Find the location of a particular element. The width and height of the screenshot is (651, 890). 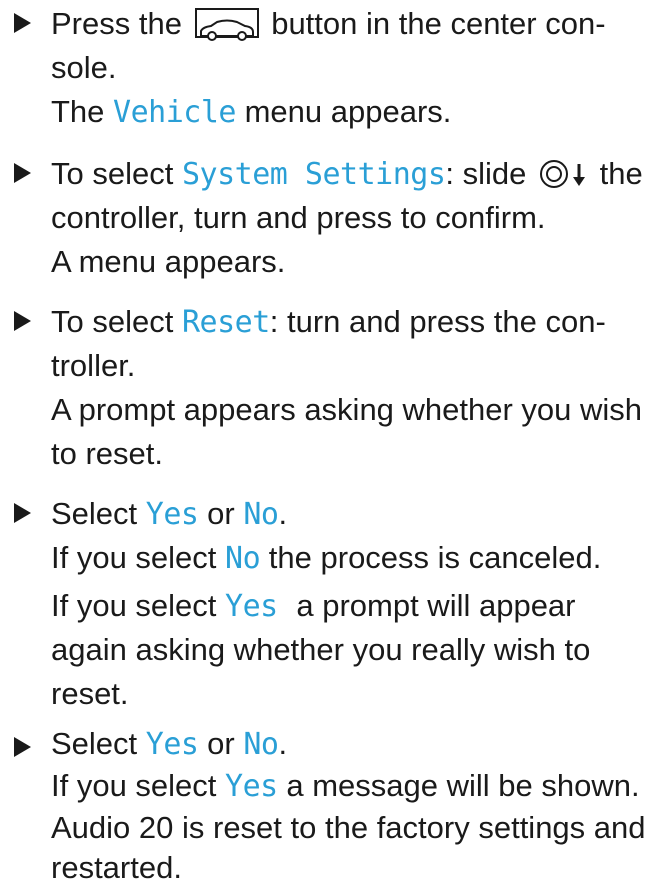

step-2-line-1: To select System Settings: slide the is located at coordinates (347, 174).